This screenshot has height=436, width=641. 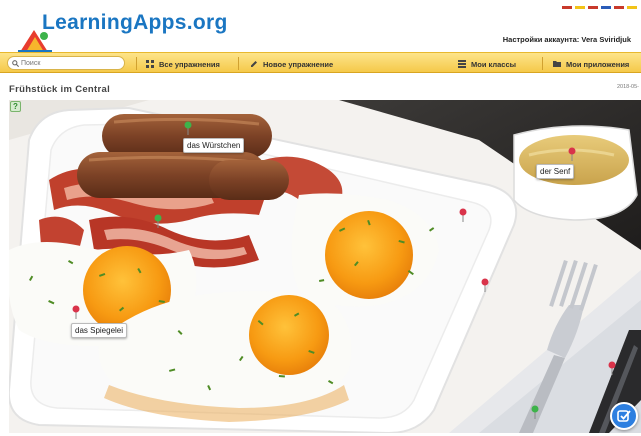 What do you see at coordinates (555, 171) in the screenshot?
I see `label-der-senf: der Senf` at bounding box center [555, 171].